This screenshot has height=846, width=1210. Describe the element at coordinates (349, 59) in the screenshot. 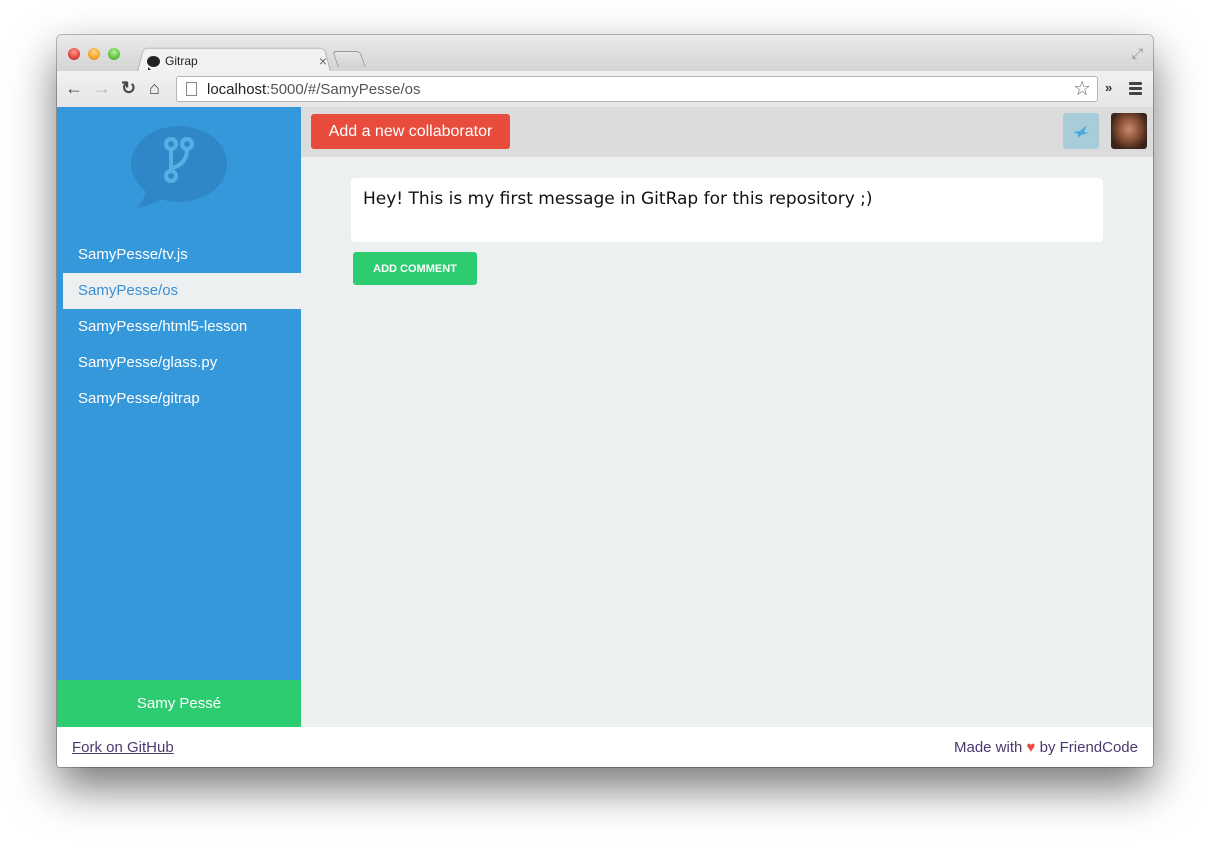

I see `new-tab-button` at that location.